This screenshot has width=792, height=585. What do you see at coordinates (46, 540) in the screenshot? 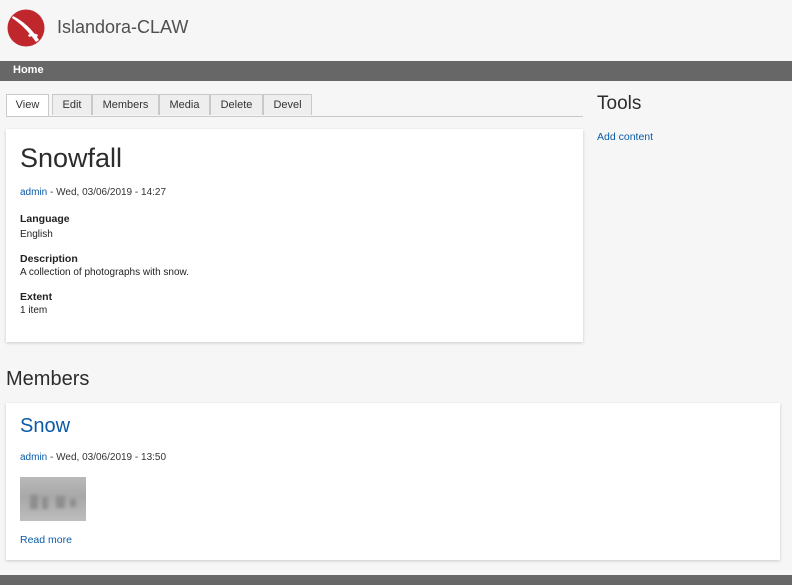
I see `read-more-link: Read more` at bounding box center [46, 540].